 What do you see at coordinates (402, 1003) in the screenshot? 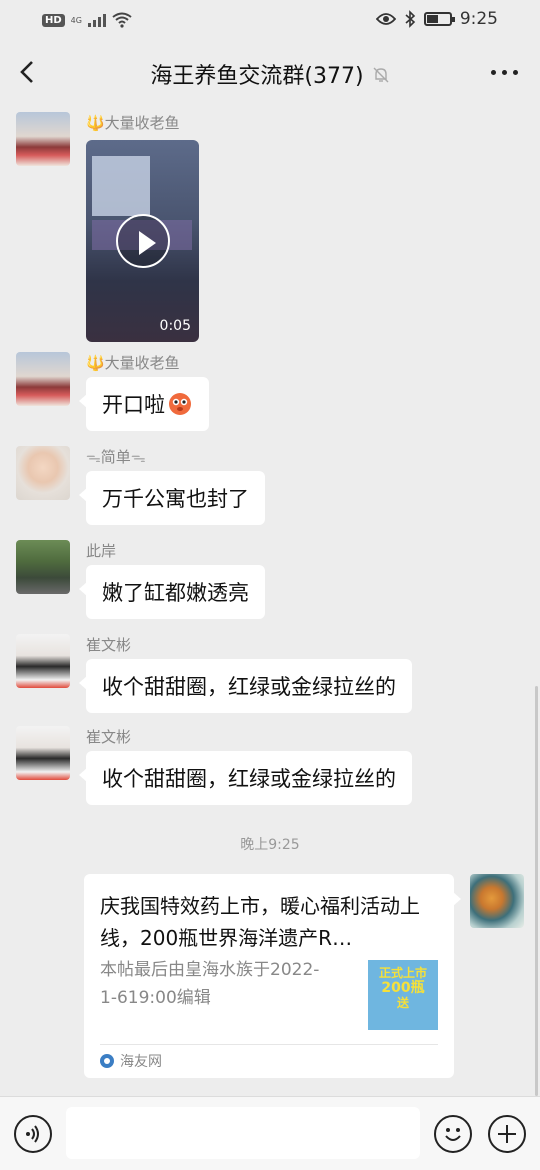
I see `thumbnail-text: 送` at bounding box center [402, 1003].